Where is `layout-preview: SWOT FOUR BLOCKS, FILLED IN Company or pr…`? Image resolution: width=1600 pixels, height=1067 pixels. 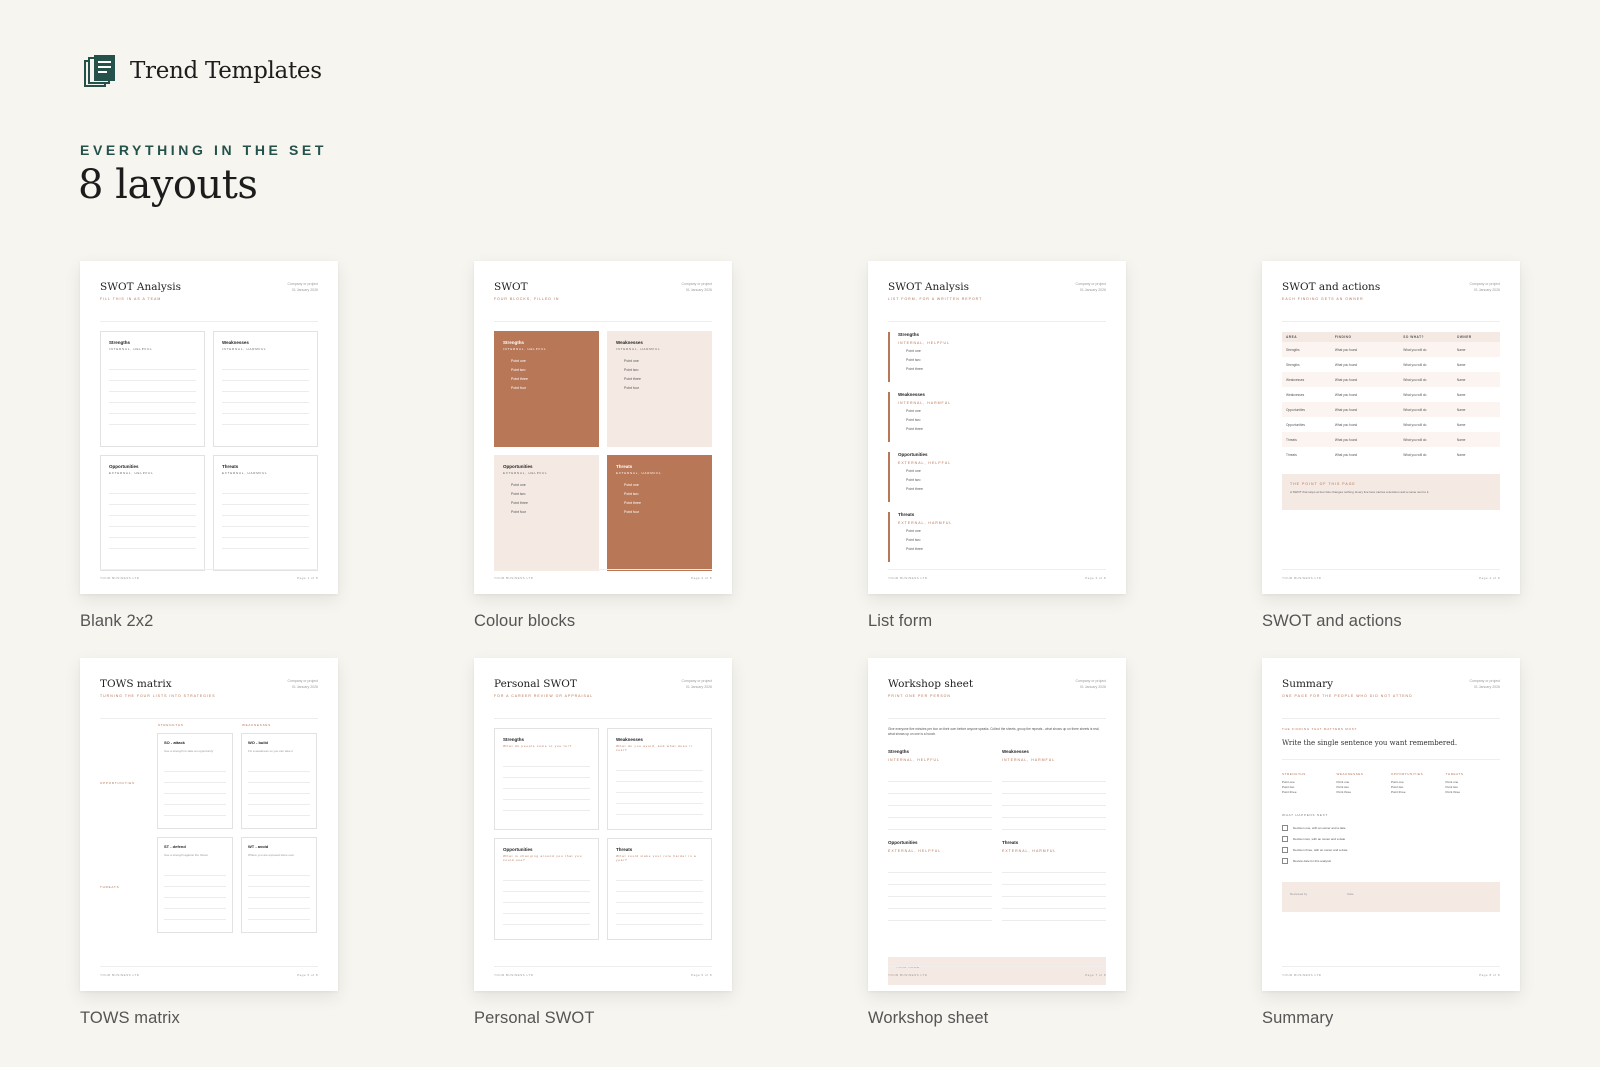 layout-preview: SWOT FOUR BLOCKS, FILLED IN Company or pr… is located at coordinates (603, 427).